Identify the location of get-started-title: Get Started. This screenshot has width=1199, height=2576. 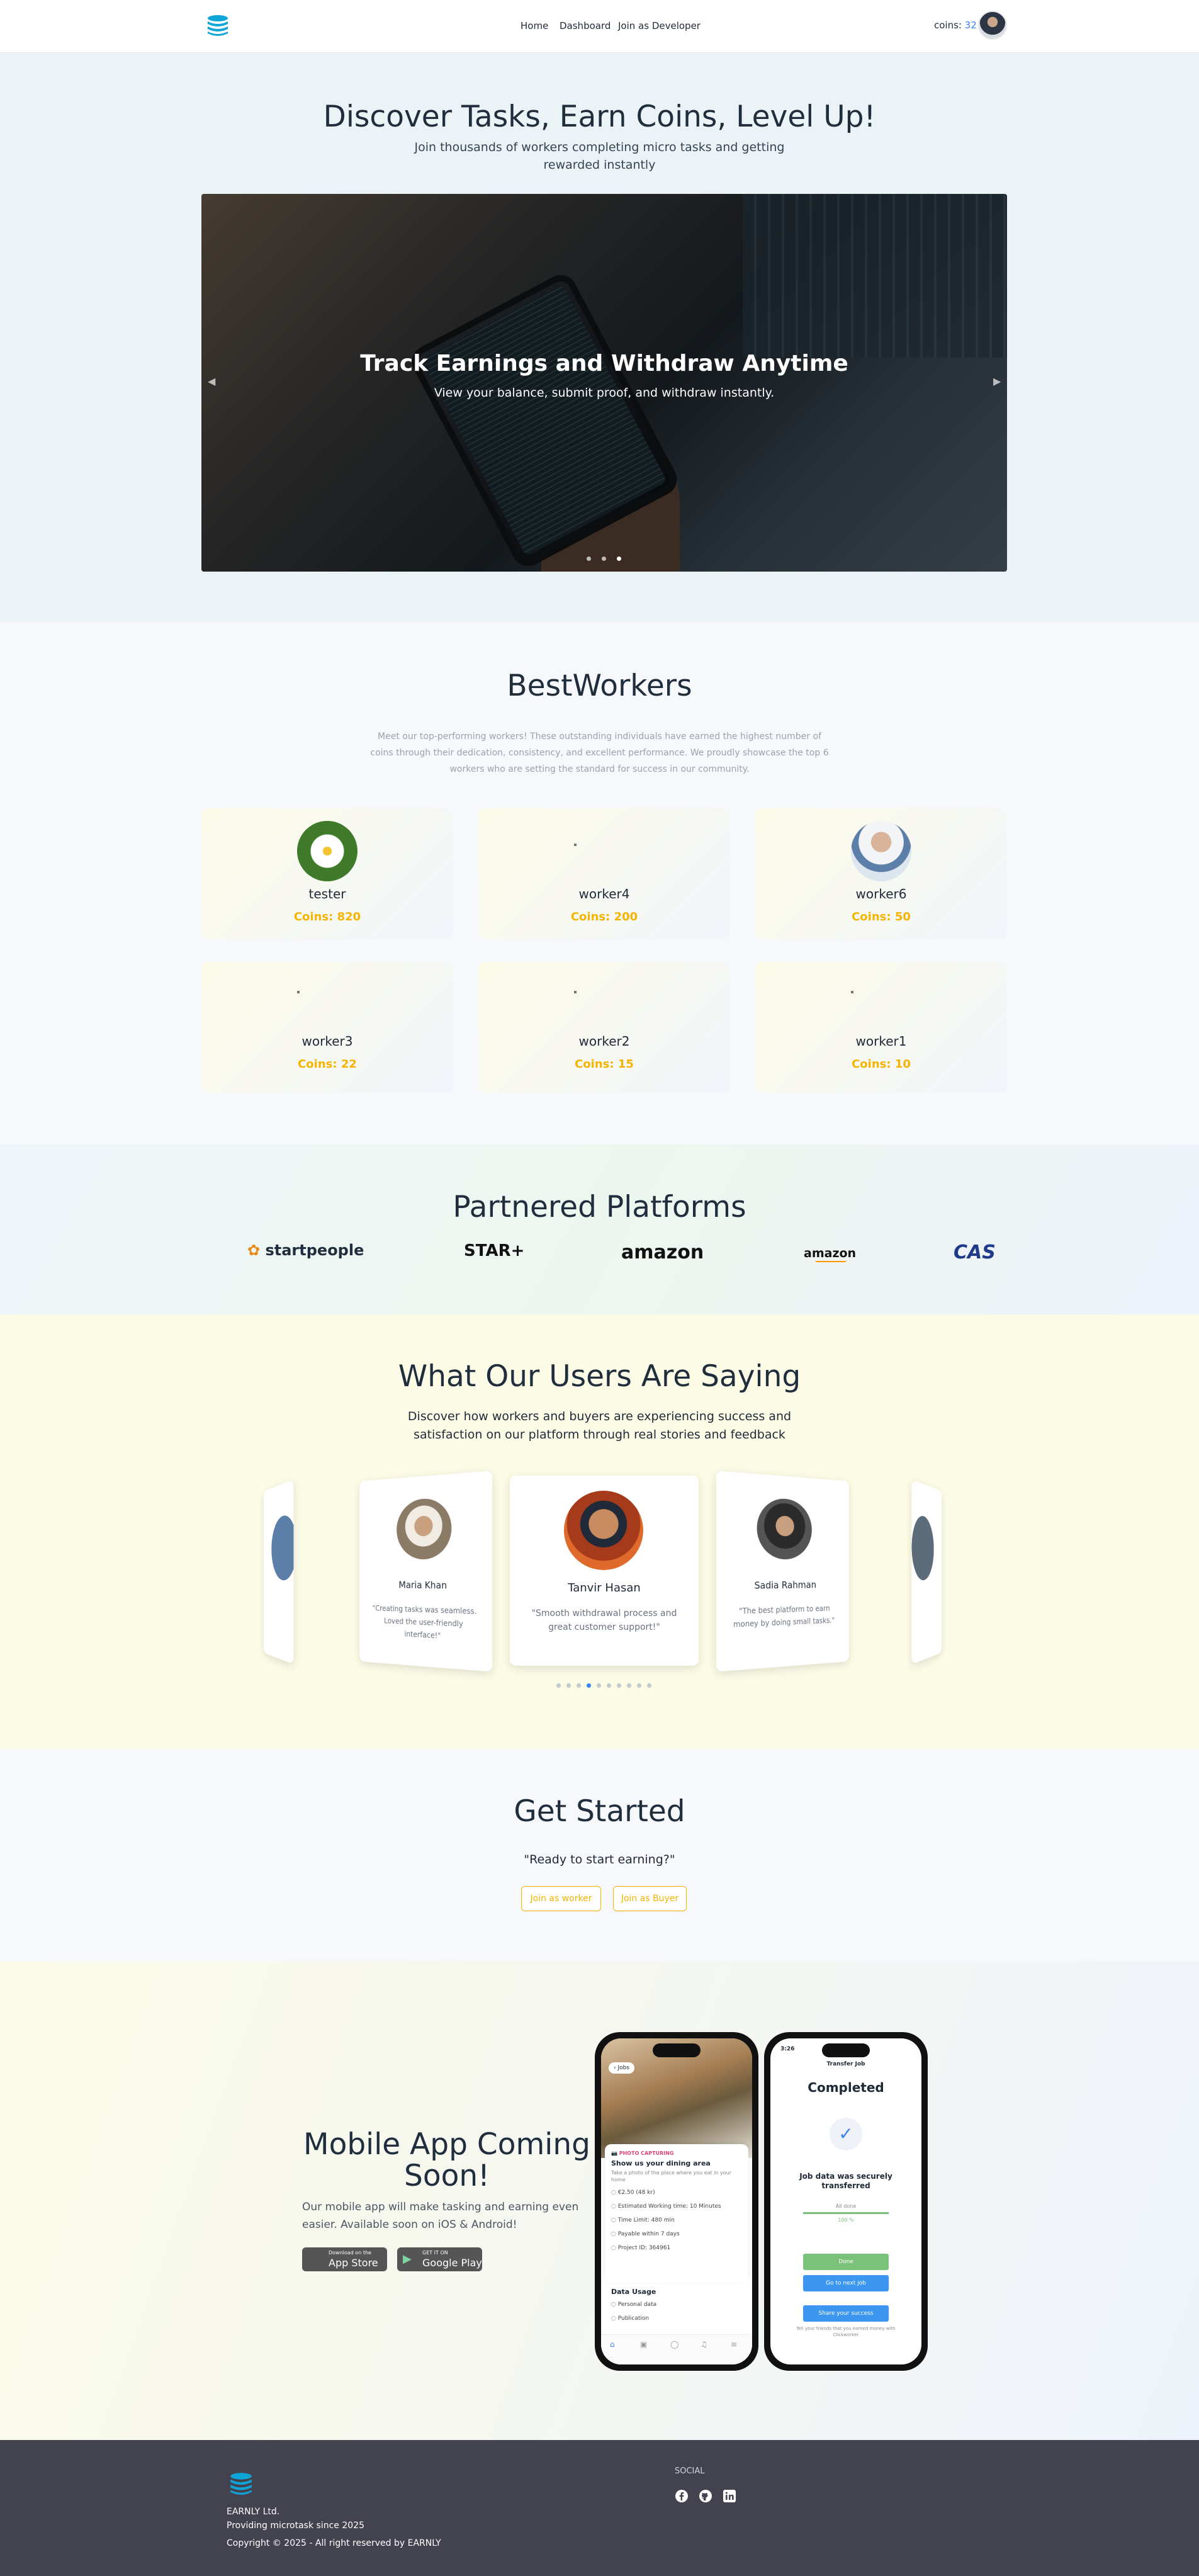
(599, 1811).